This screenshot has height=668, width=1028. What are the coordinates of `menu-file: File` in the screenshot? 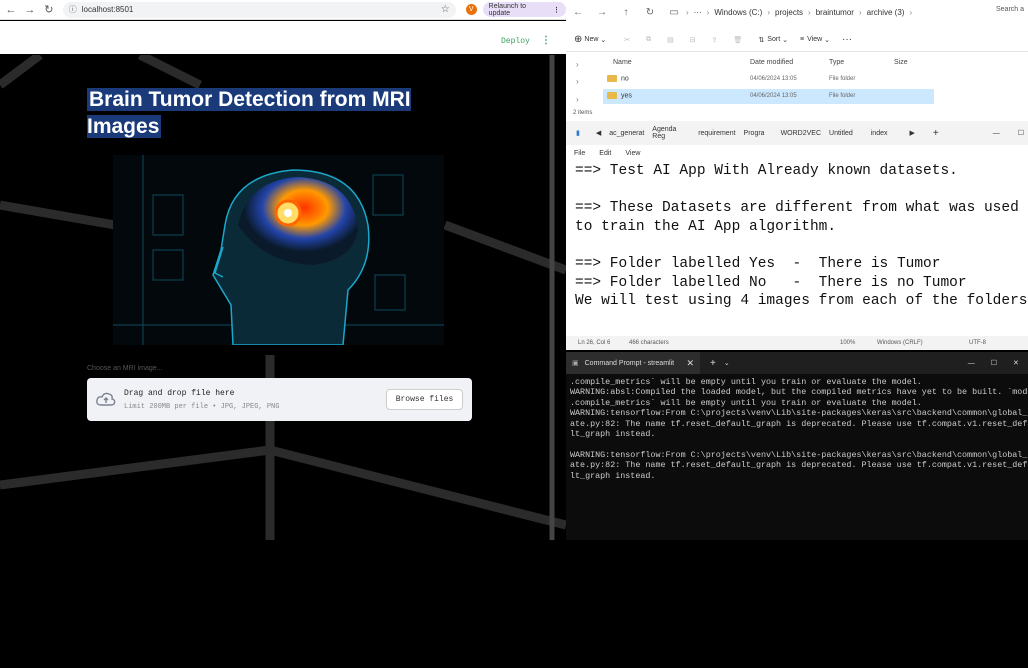 It's located at (579, 153).